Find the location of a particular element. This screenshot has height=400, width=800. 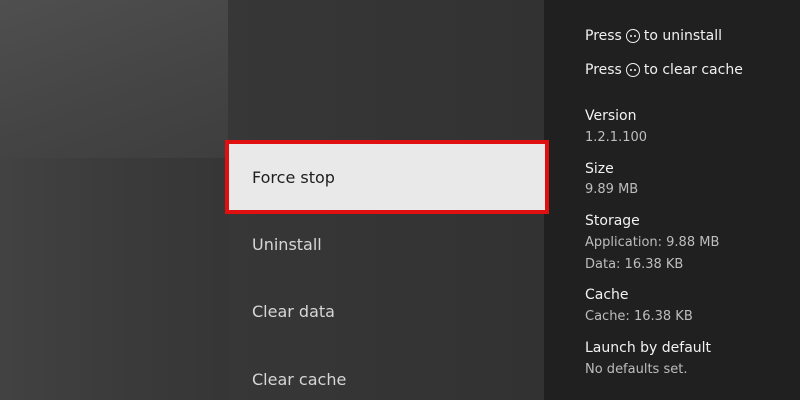

launch-by-default-value: No defaults set. is located at coordinates (636, 369).